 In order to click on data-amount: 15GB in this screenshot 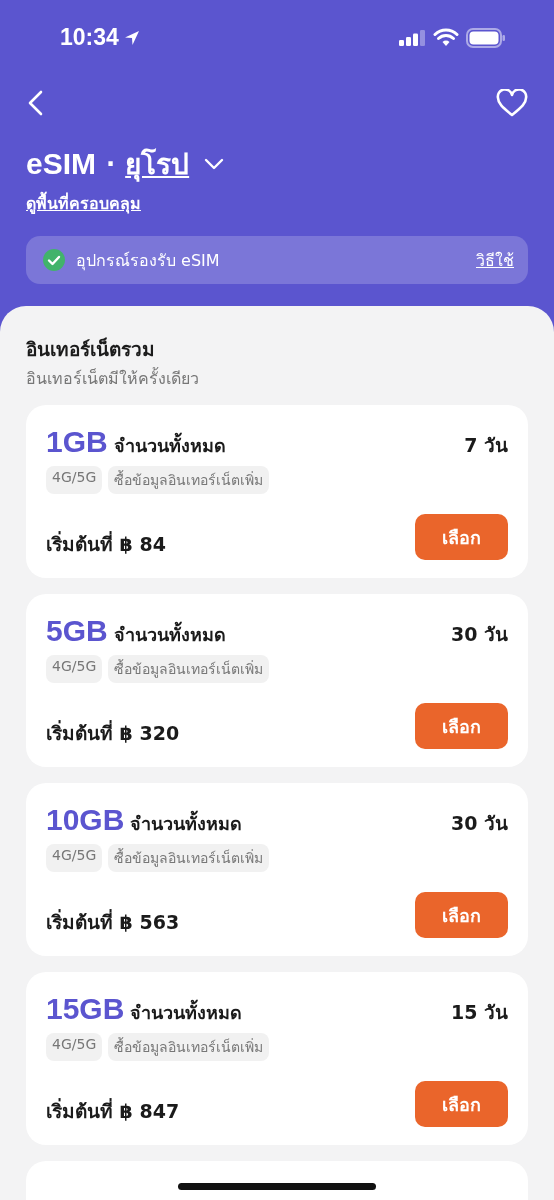, I will do `click(85, 1009)`.